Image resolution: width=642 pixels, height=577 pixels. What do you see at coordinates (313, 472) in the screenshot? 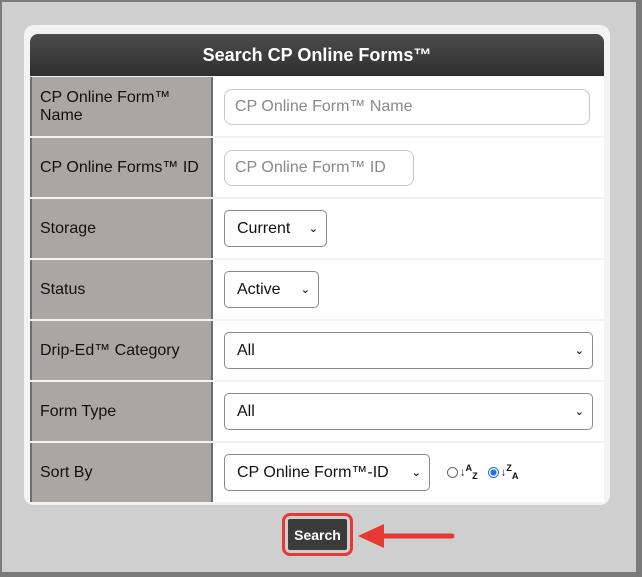
I see `sort-by-value: CP Online Form™-ID` at bounding box center [313, 472].